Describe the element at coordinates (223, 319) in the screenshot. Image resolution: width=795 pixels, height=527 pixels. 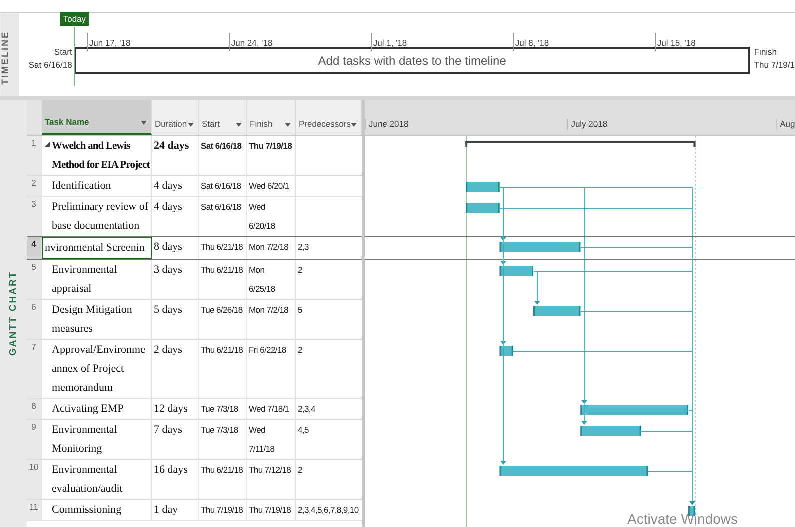
I see `table-cell: Tue 6/26/18` at that location.